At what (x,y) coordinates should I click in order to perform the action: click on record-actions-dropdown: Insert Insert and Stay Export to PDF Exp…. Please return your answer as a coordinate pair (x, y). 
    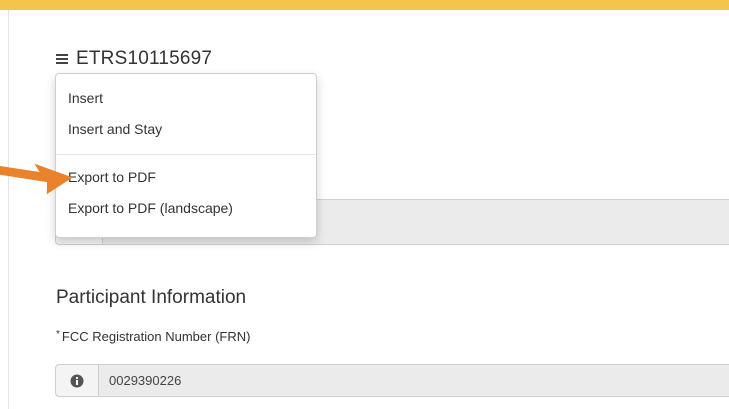
    Looking at the image, I should click on (186, 155).